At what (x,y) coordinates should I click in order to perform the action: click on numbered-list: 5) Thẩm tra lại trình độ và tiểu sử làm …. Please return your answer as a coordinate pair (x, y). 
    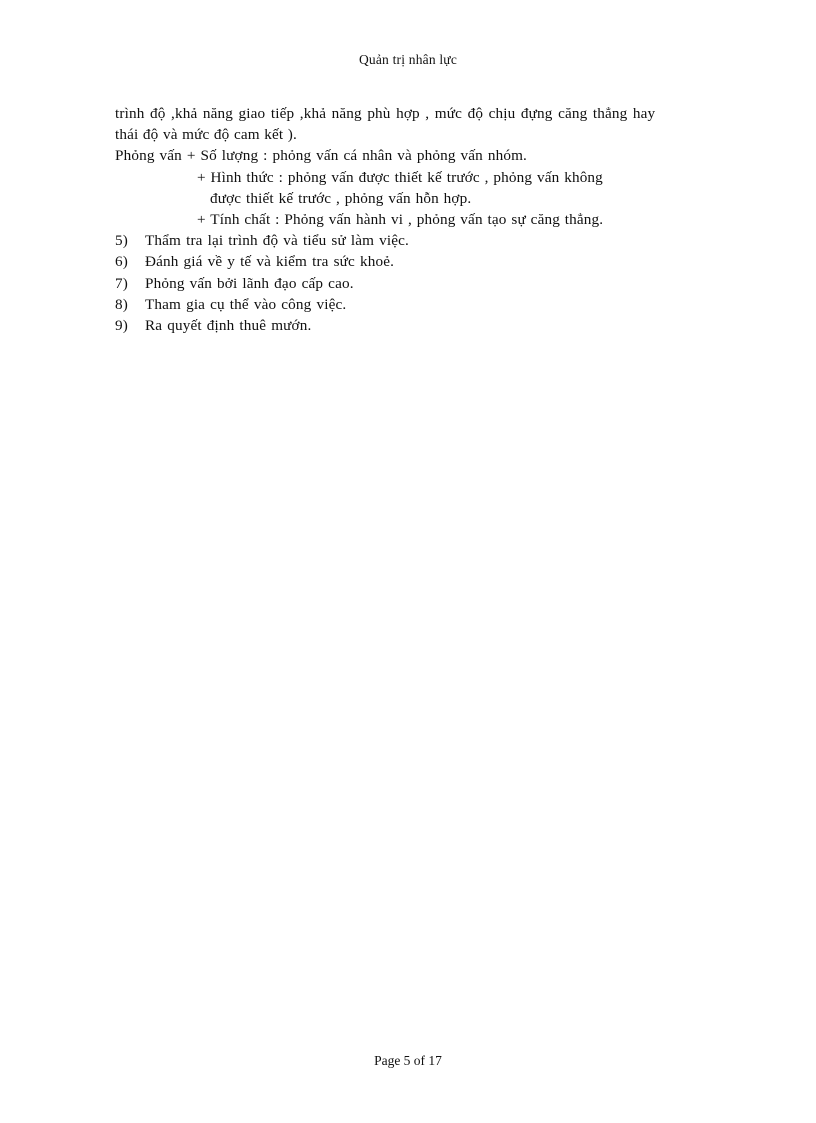
    Looking at the image, I should click on (405, 283).